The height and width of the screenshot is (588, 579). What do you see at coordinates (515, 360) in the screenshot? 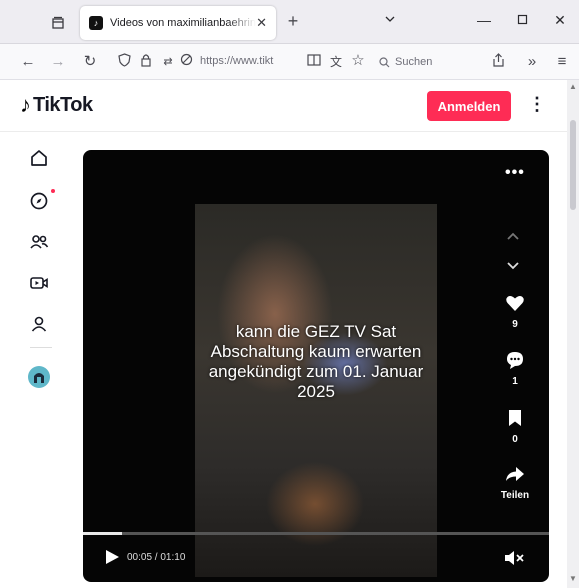
I see `comment-icon` at bounding box center [515, 360].